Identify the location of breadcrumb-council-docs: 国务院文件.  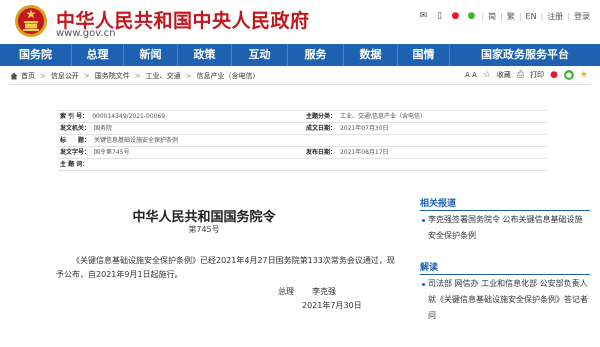
(112, 76).